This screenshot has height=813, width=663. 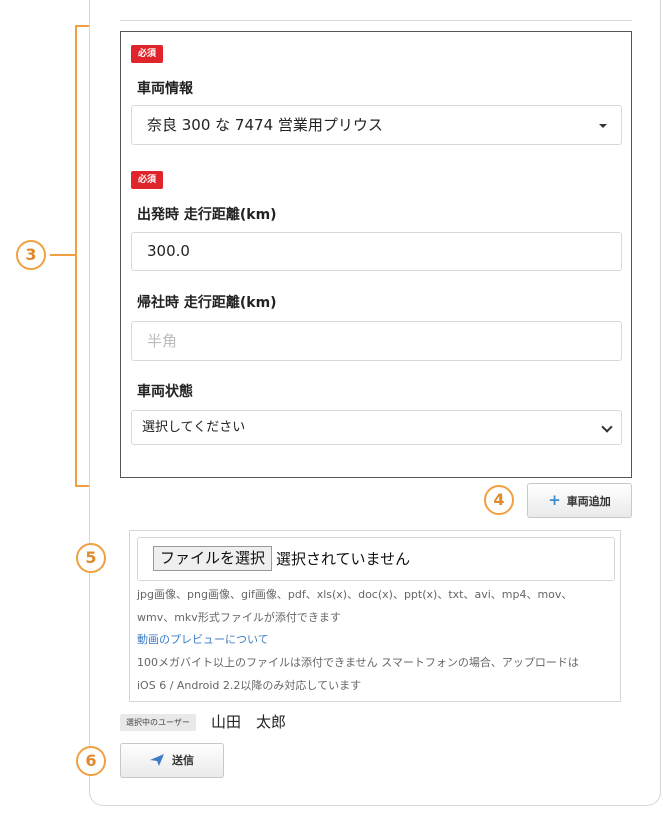 I want to click on callout-6: 6, so click(x=91, y=761).